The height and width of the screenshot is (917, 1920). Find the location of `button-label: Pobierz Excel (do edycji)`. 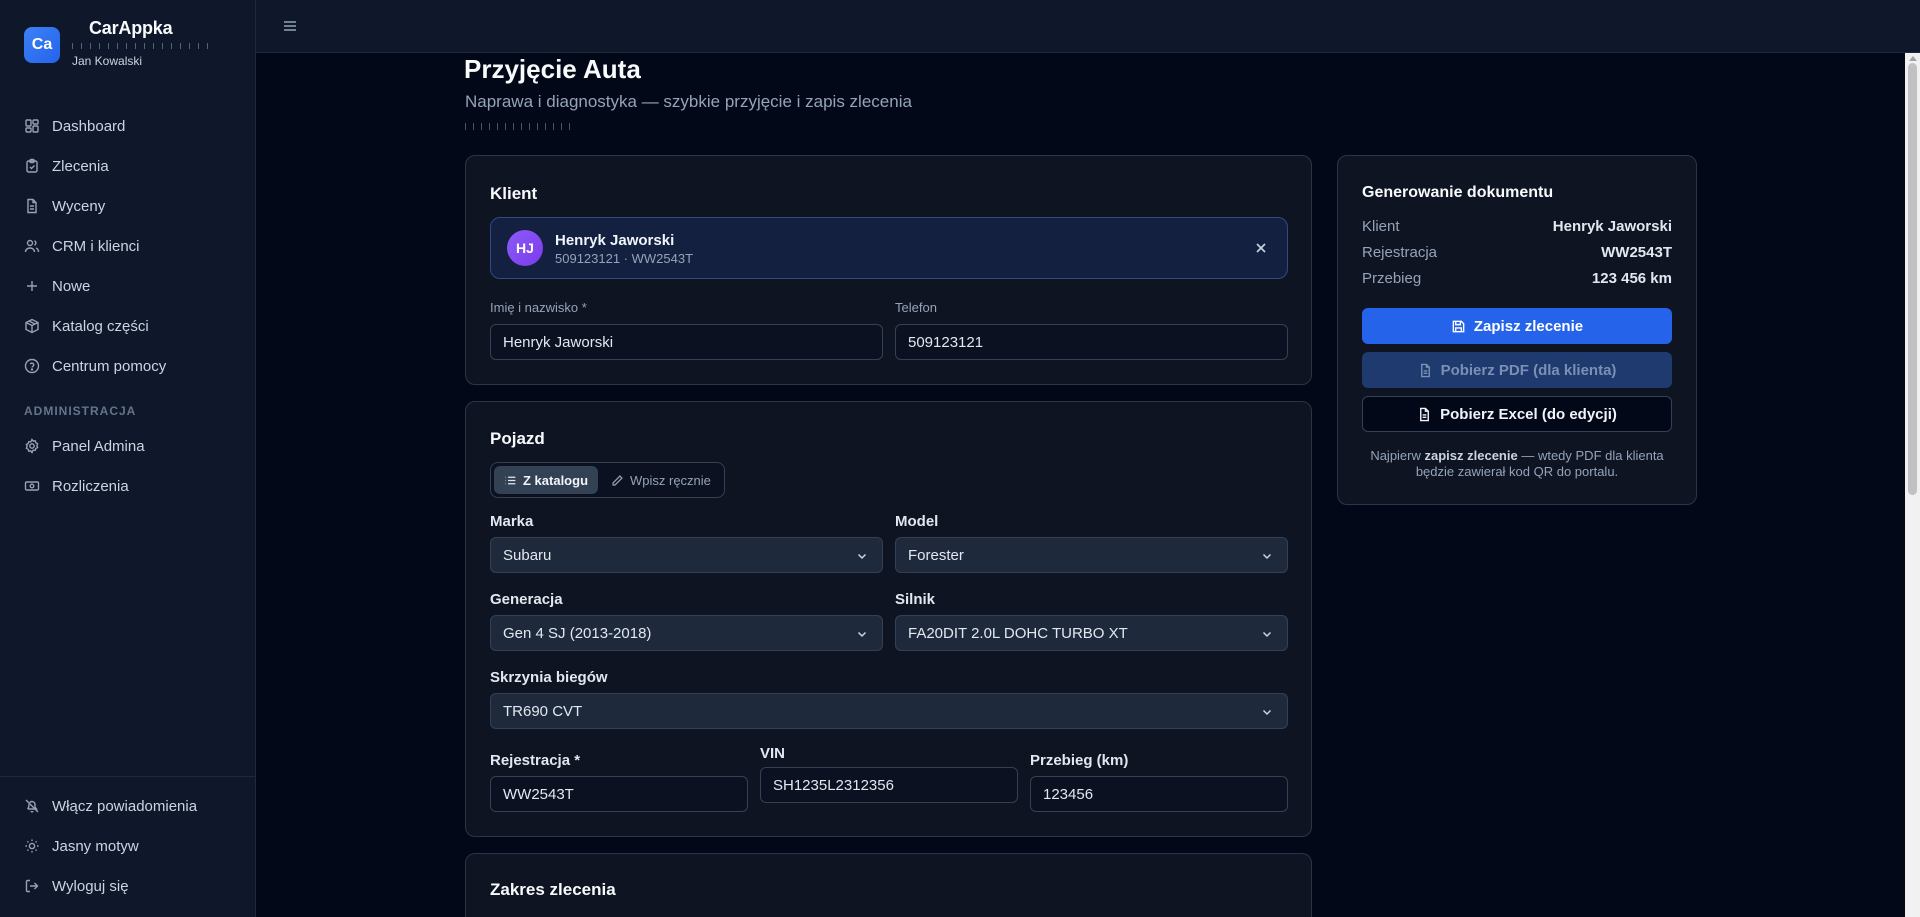

button-label: Pobierz Excel (do edycji) is located at coordinates (1528, 414).